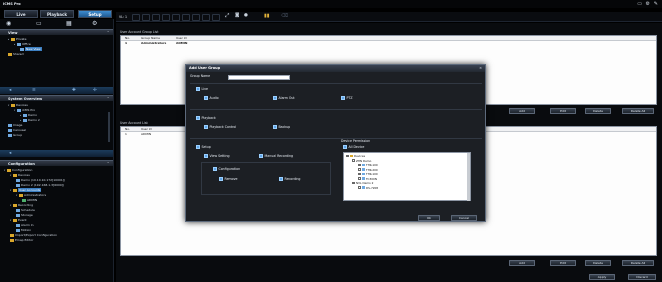 Image resolution: width=662 pixels, height=282 pixels. I want to click on all-device-checkbox: All Device, so click(353, 147).